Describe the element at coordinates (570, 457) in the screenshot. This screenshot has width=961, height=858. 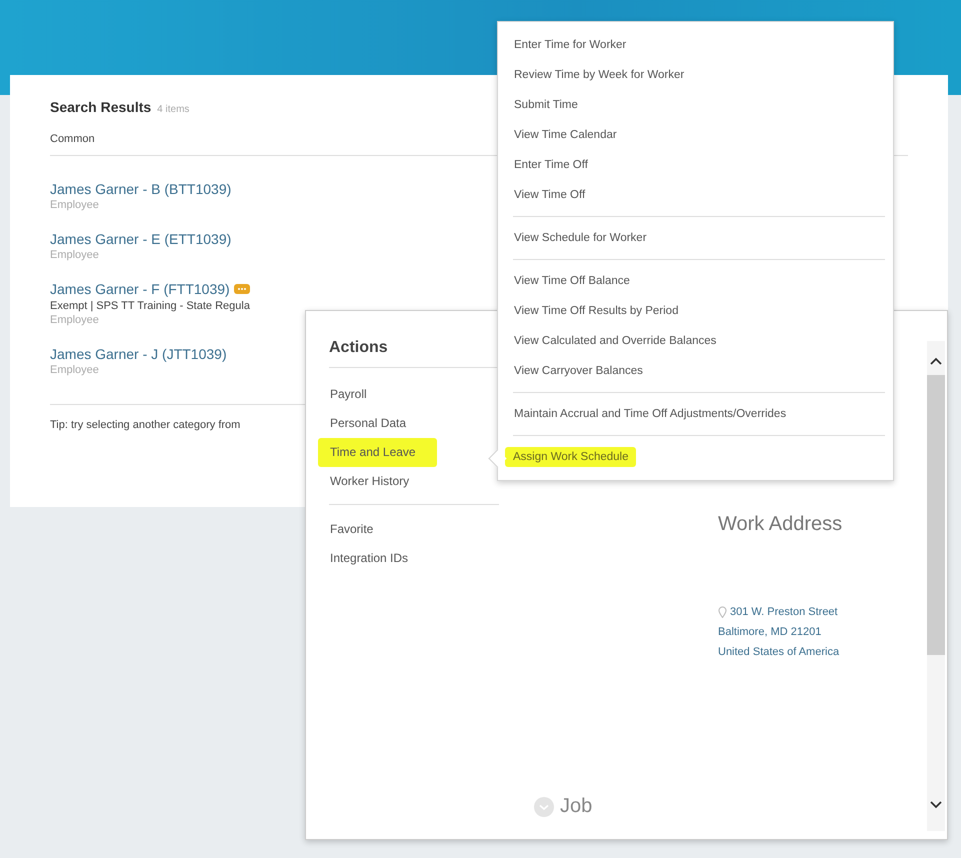
I see `menu-item: Assign Work Schedule` at that location.